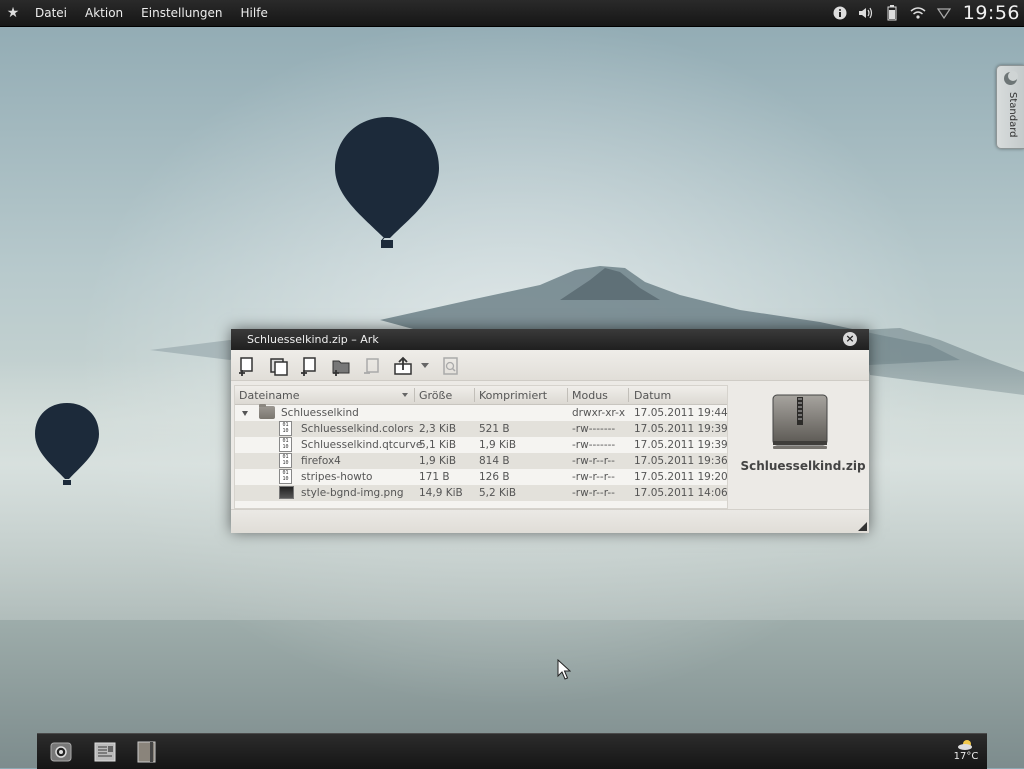  I want to click on header-date: Datum, so click(652, 395).